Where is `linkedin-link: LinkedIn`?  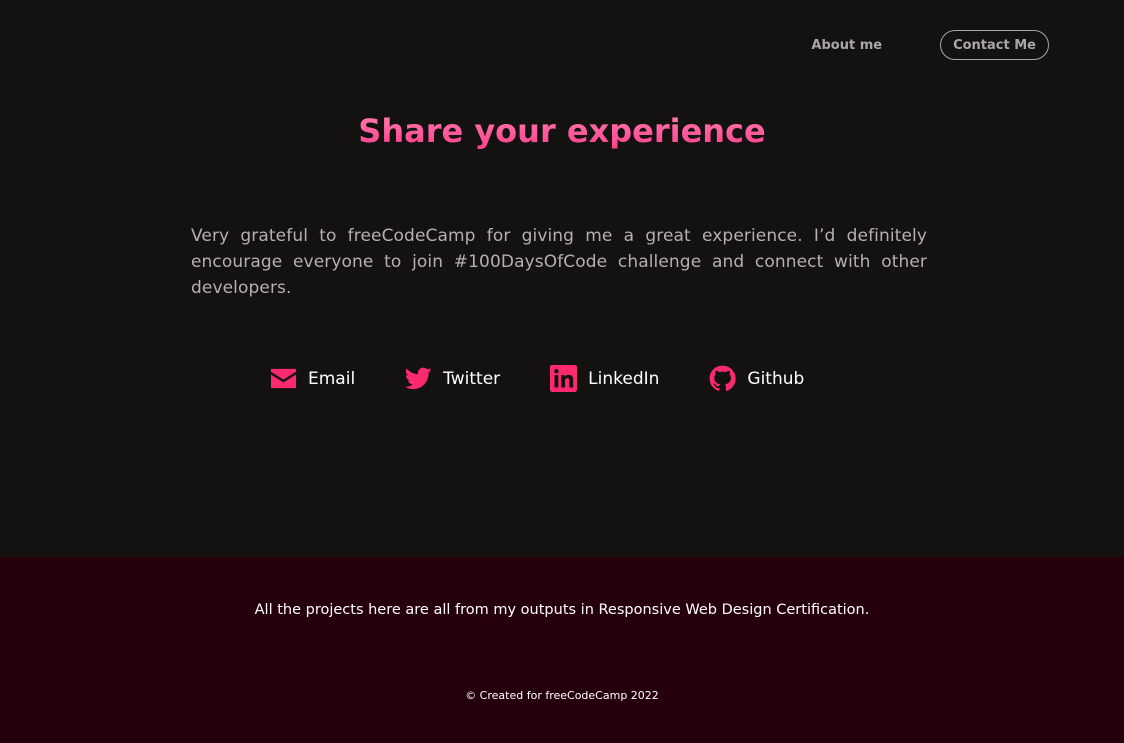 linkedin-link: LinkedIn is located at coordinates (604, 378).